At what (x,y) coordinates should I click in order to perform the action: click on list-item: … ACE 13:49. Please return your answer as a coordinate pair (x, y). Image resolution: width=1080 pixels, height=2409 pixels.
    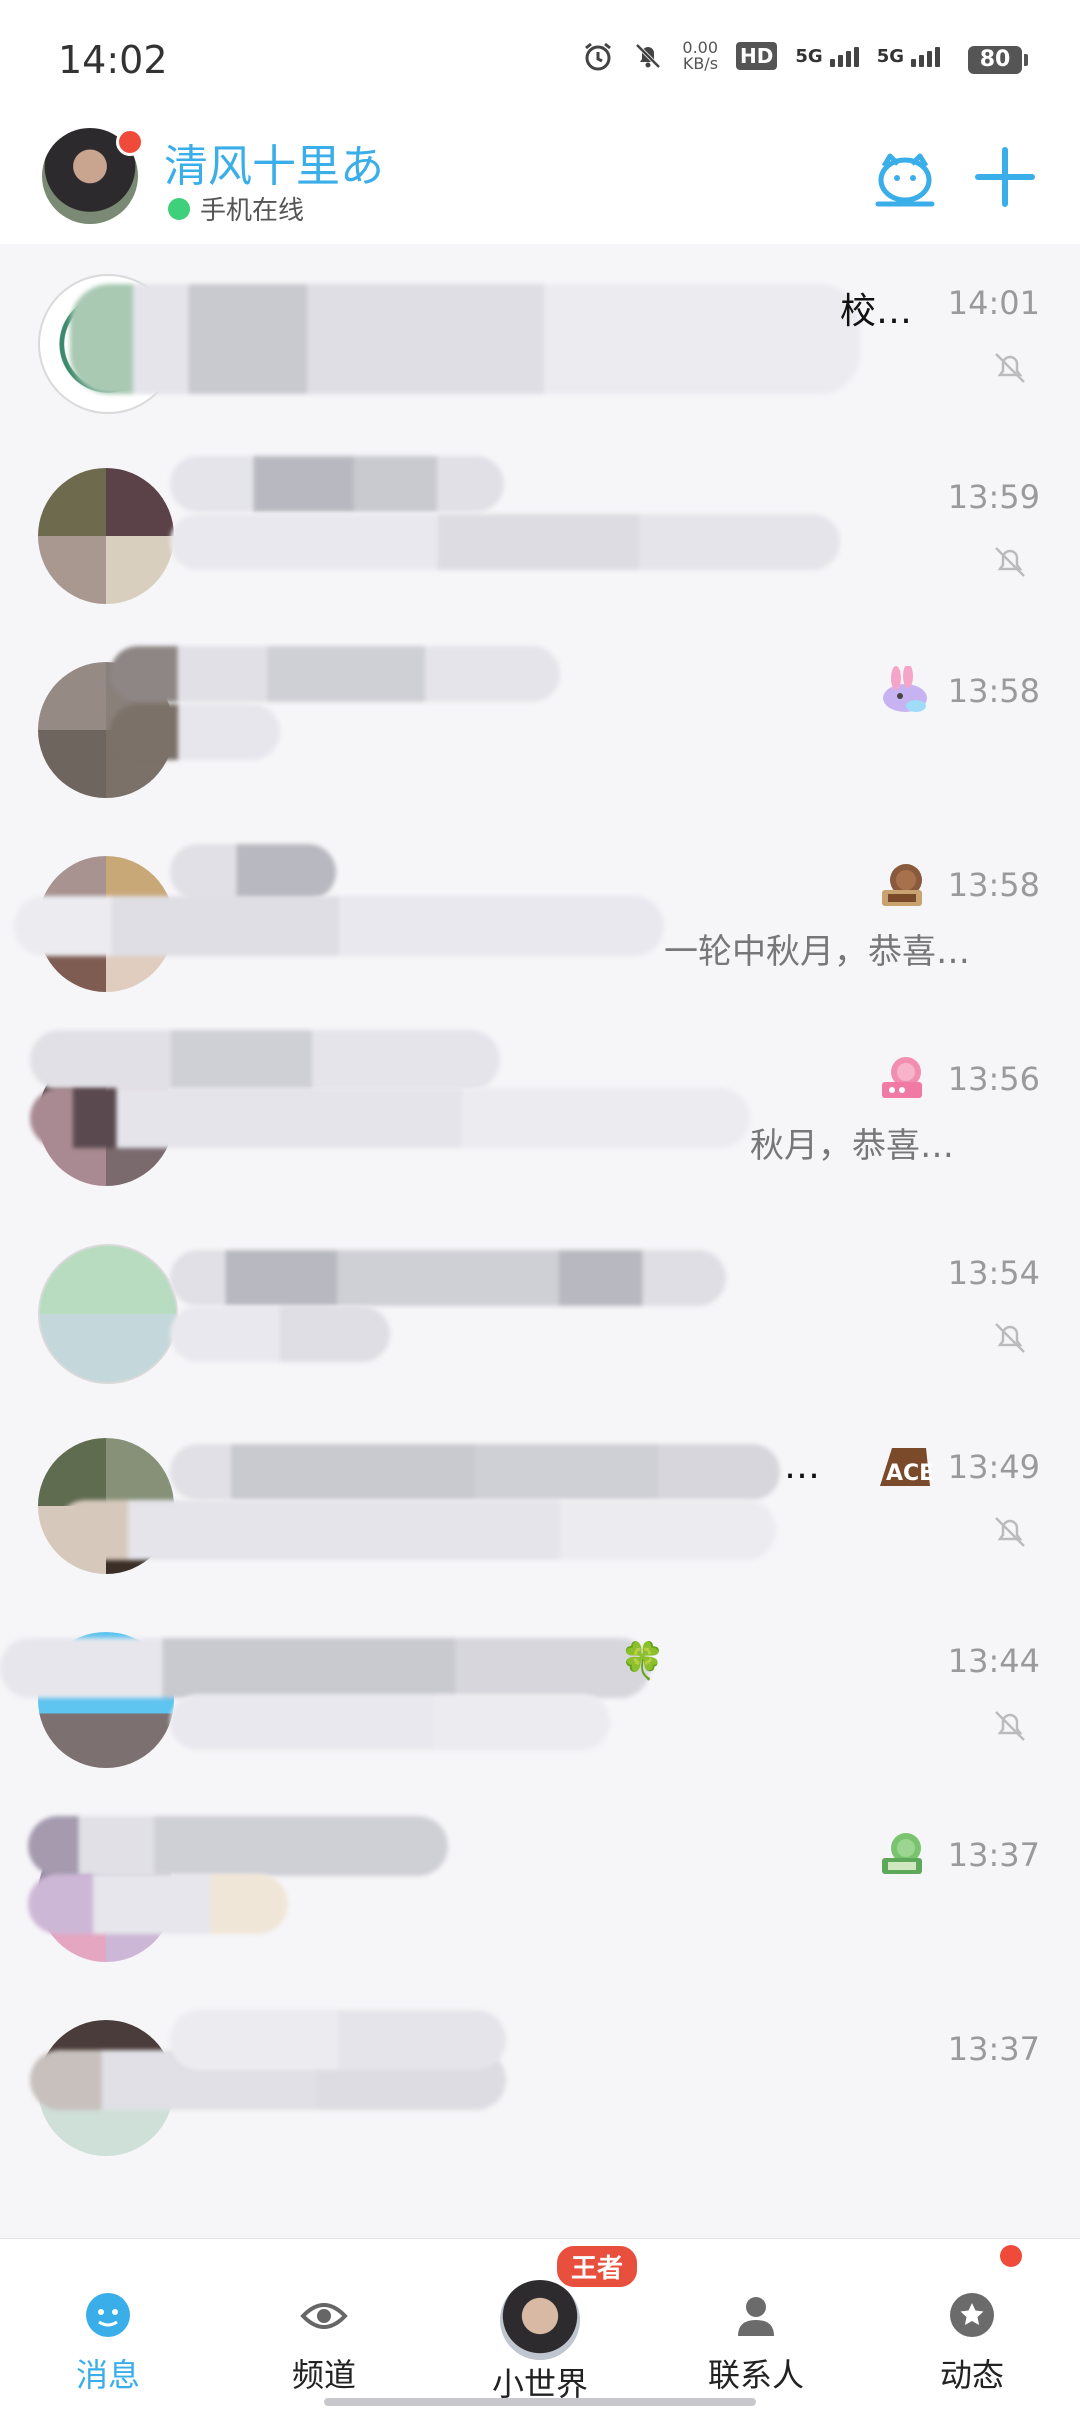
    Looking at the image, I should click on (540, 1505).